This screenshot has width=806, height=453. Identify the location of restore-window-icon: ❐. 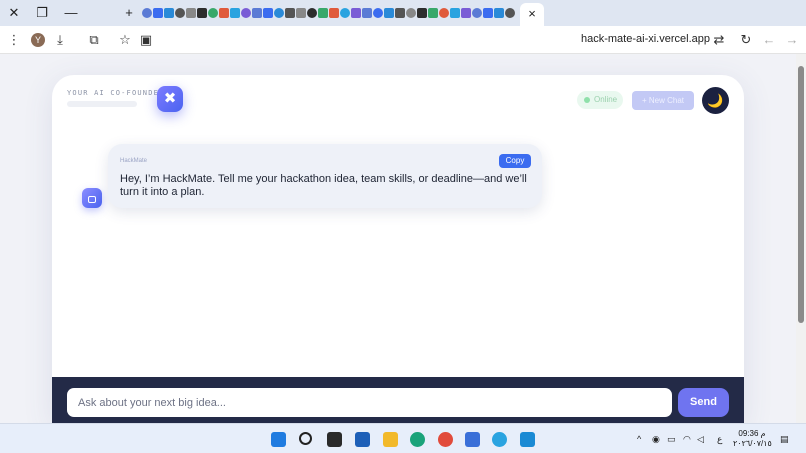
(42, 13).